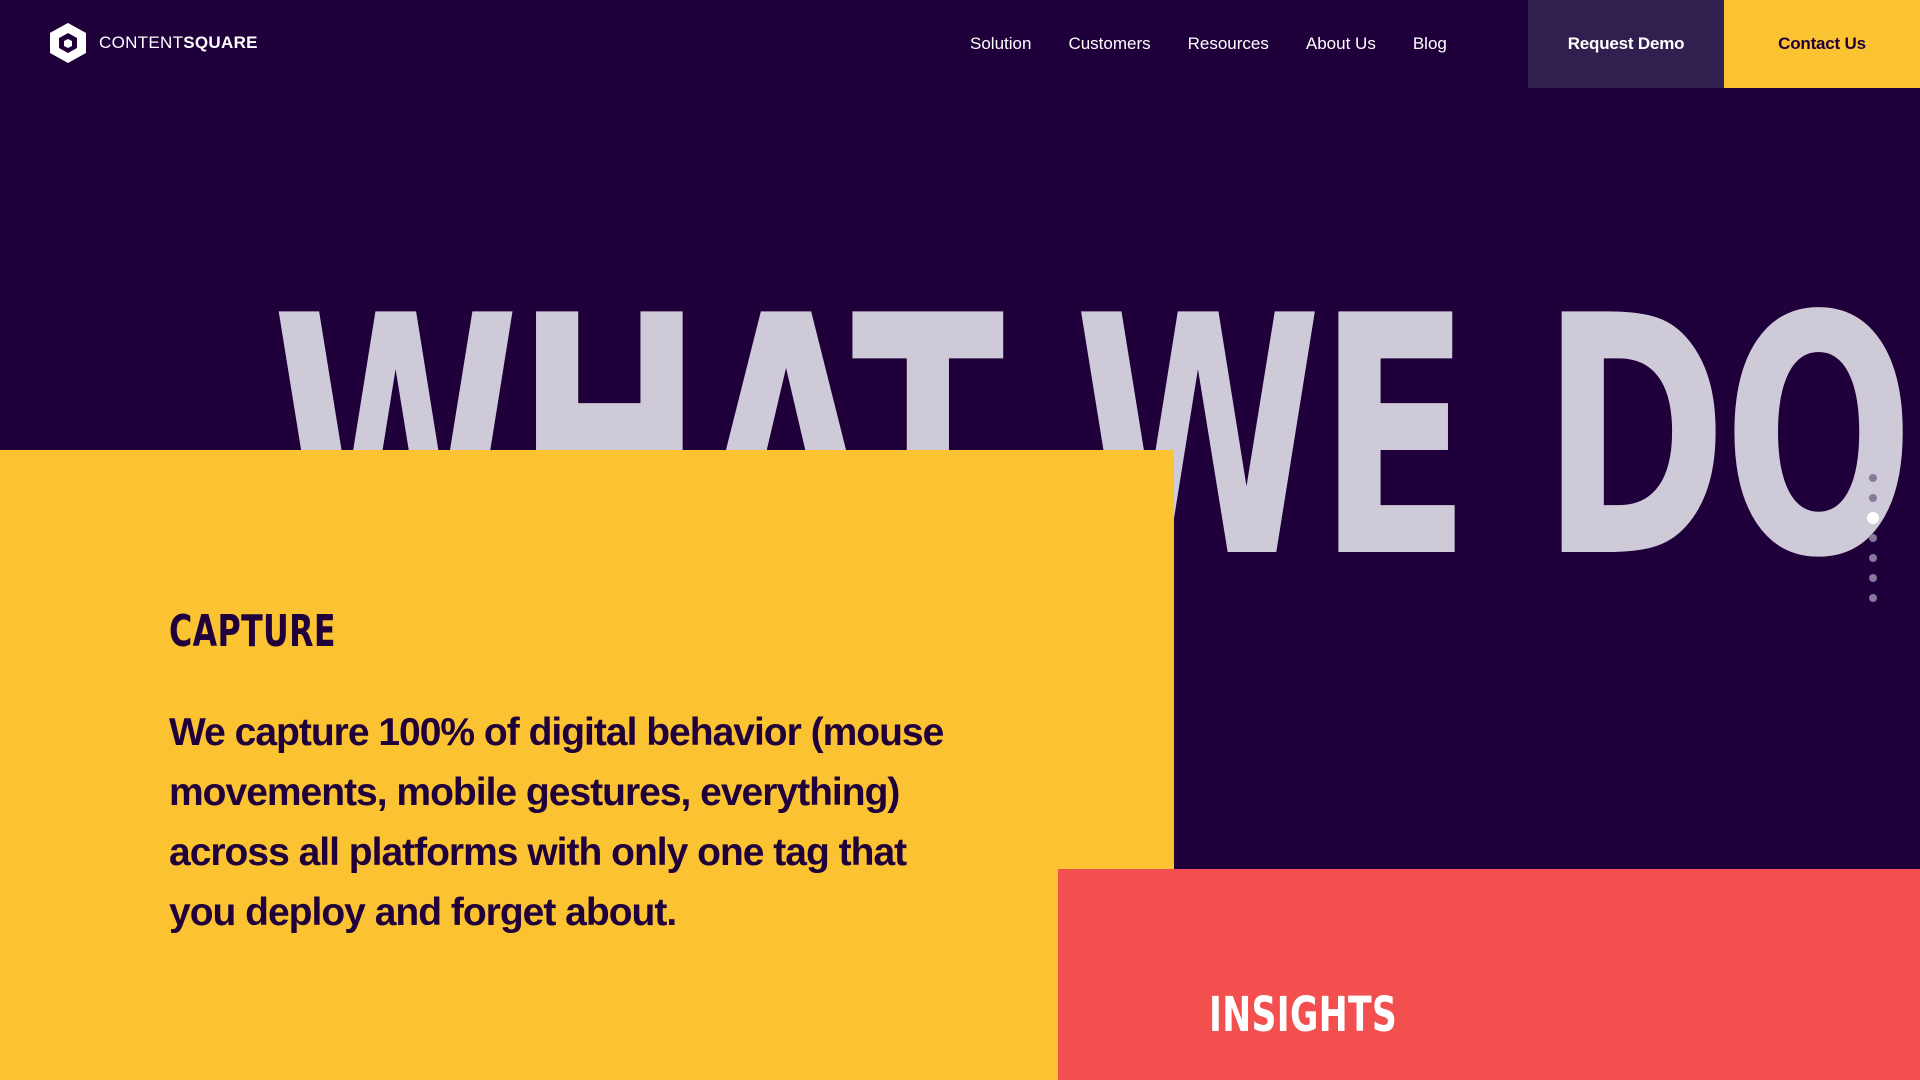  Describe the element at coordinates (1109, 44) in the screenshot. I see `nav-customers: Customers` at that location.